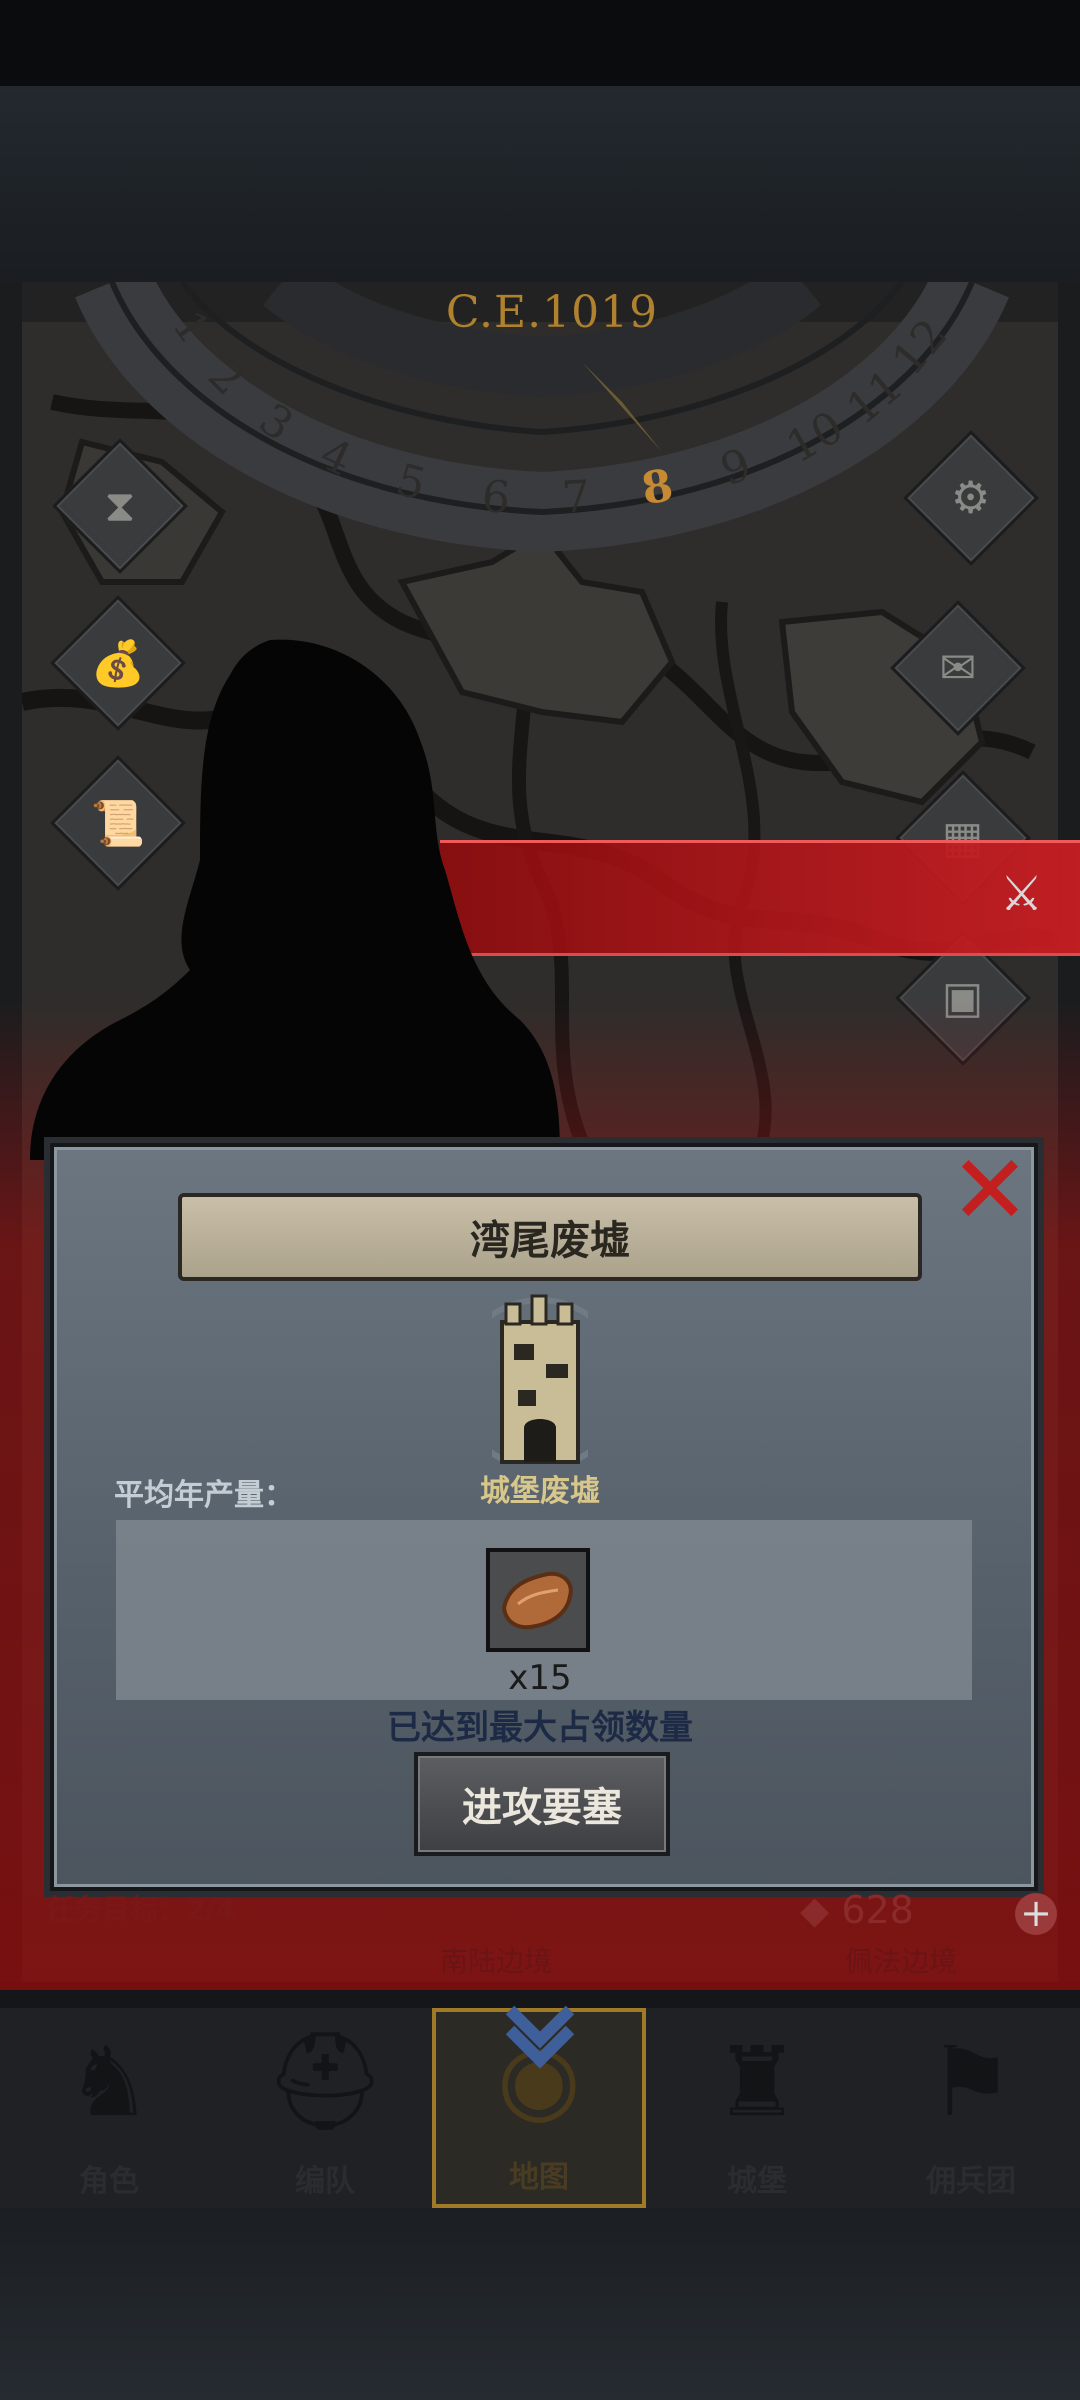 Image resolution: width=1080 pixels, height=2400 pixels. What do you see at coordinates (109, 2181) in the screenshot?
I see `nav-label: 角色` at bounding box center [109, 2181].